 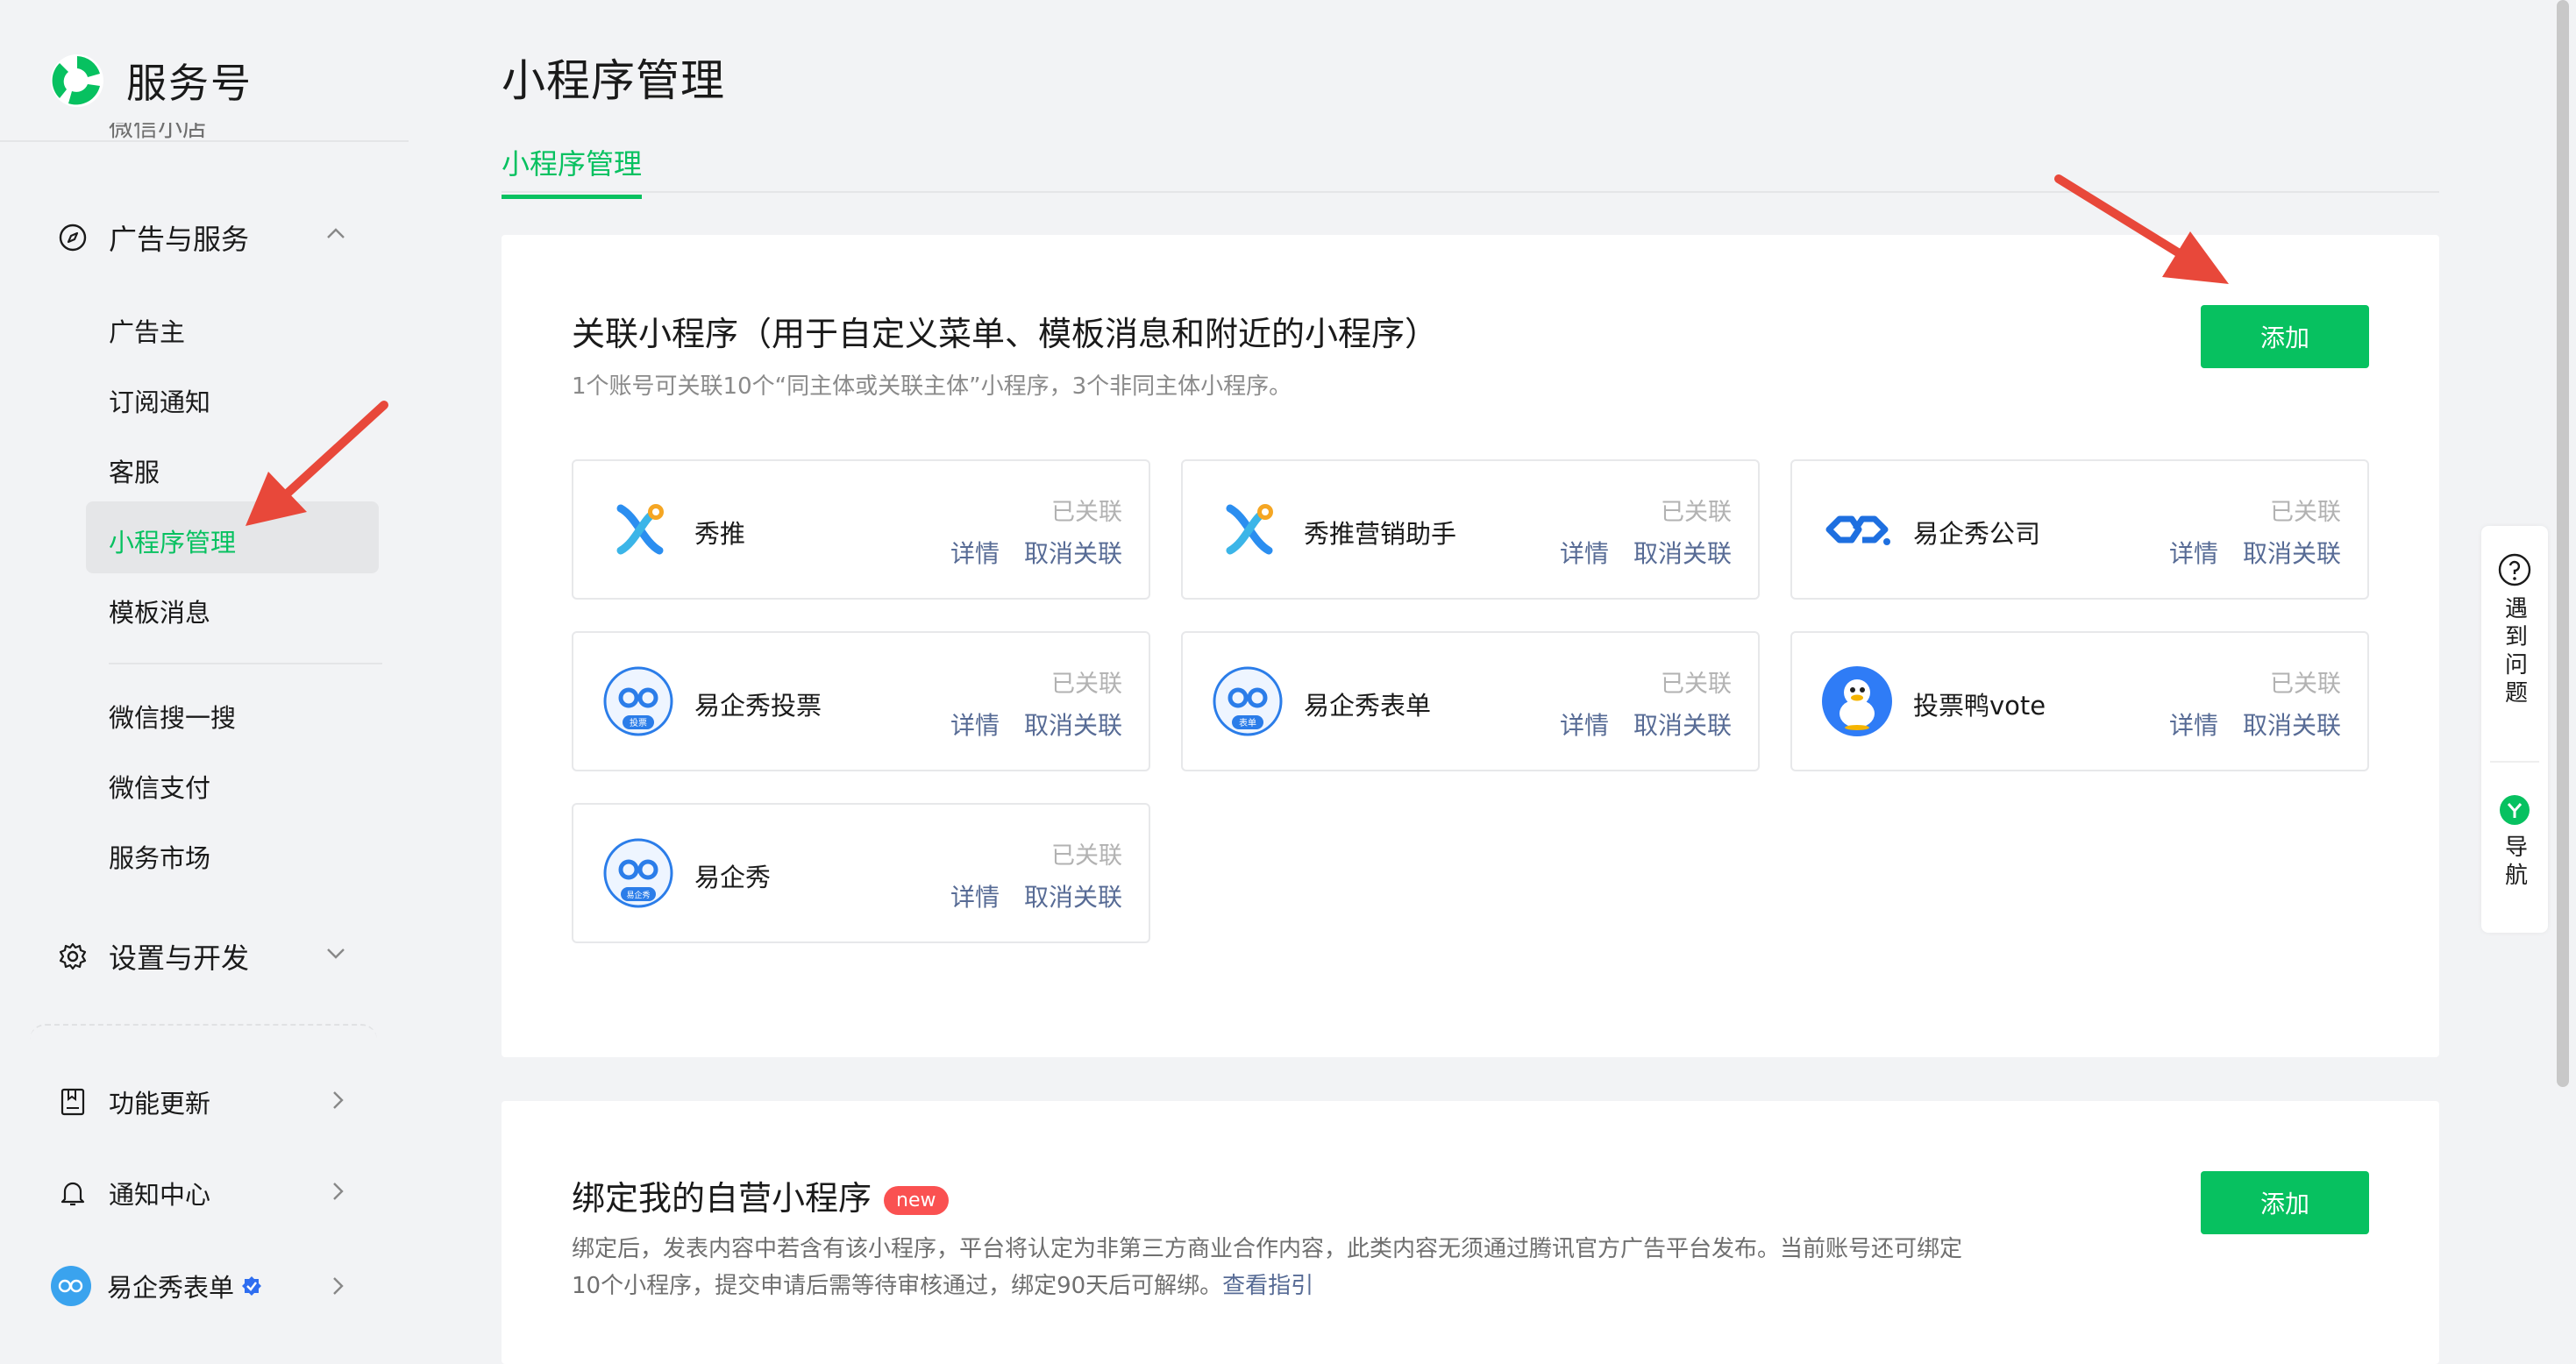 I want to click on avatar, so click(x=71, y=1286).